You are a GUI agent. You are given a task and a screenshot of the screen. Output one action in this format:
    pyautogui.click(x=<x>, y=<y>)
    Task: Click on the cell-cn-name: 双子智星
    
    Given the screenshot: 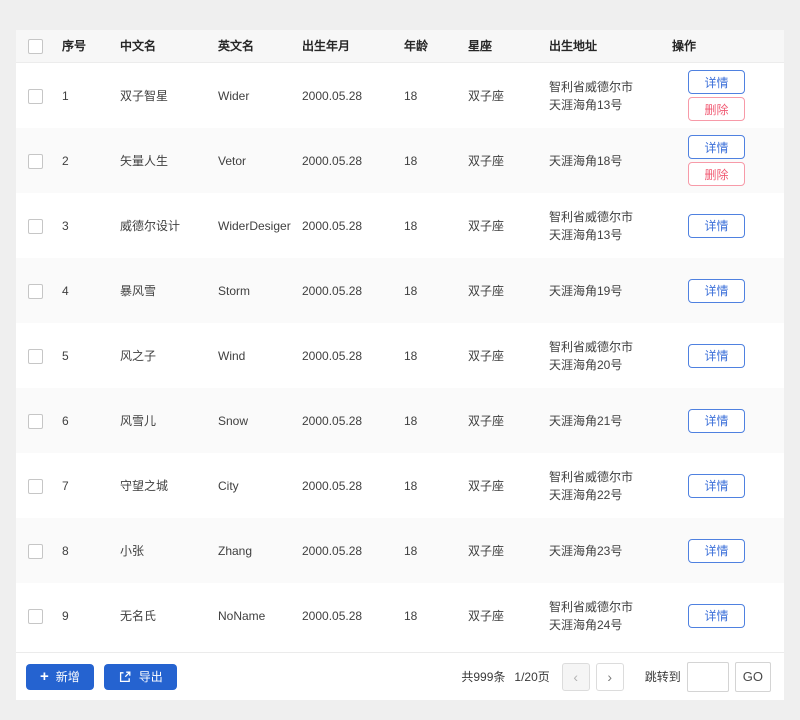 What is the action you would take?
    pyautogui.click(x=144, y=95)
    